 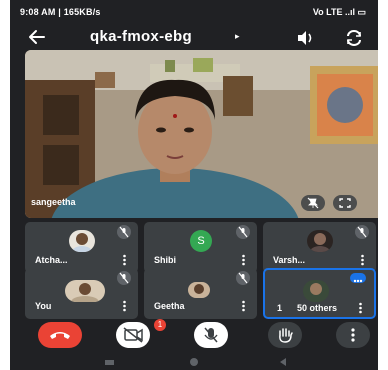 I want to click on flip-camera-icon, so click(x=354, y=38).